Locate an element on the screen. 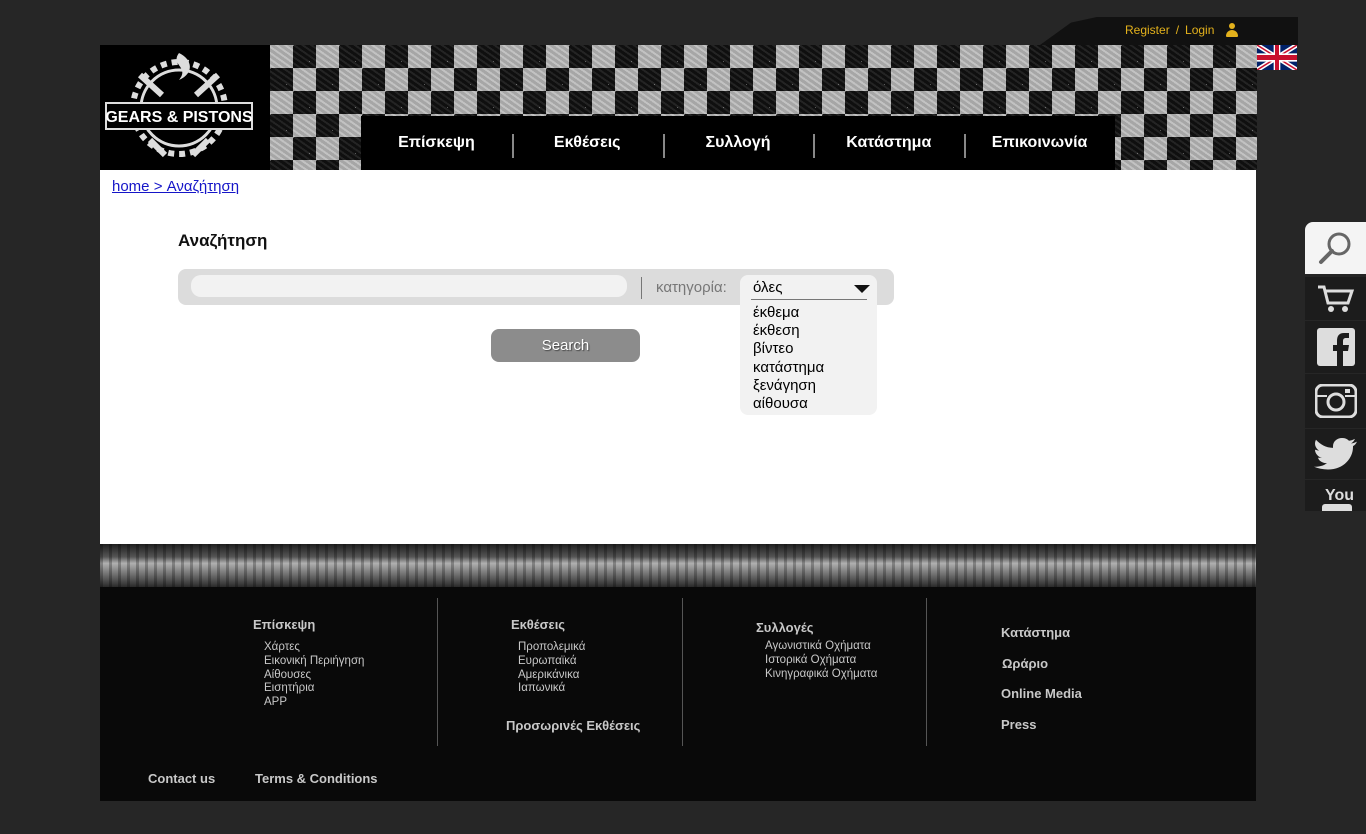 This screenshot has width=1366, height=834. instagram-icon is located at coordinates (1335, 401).